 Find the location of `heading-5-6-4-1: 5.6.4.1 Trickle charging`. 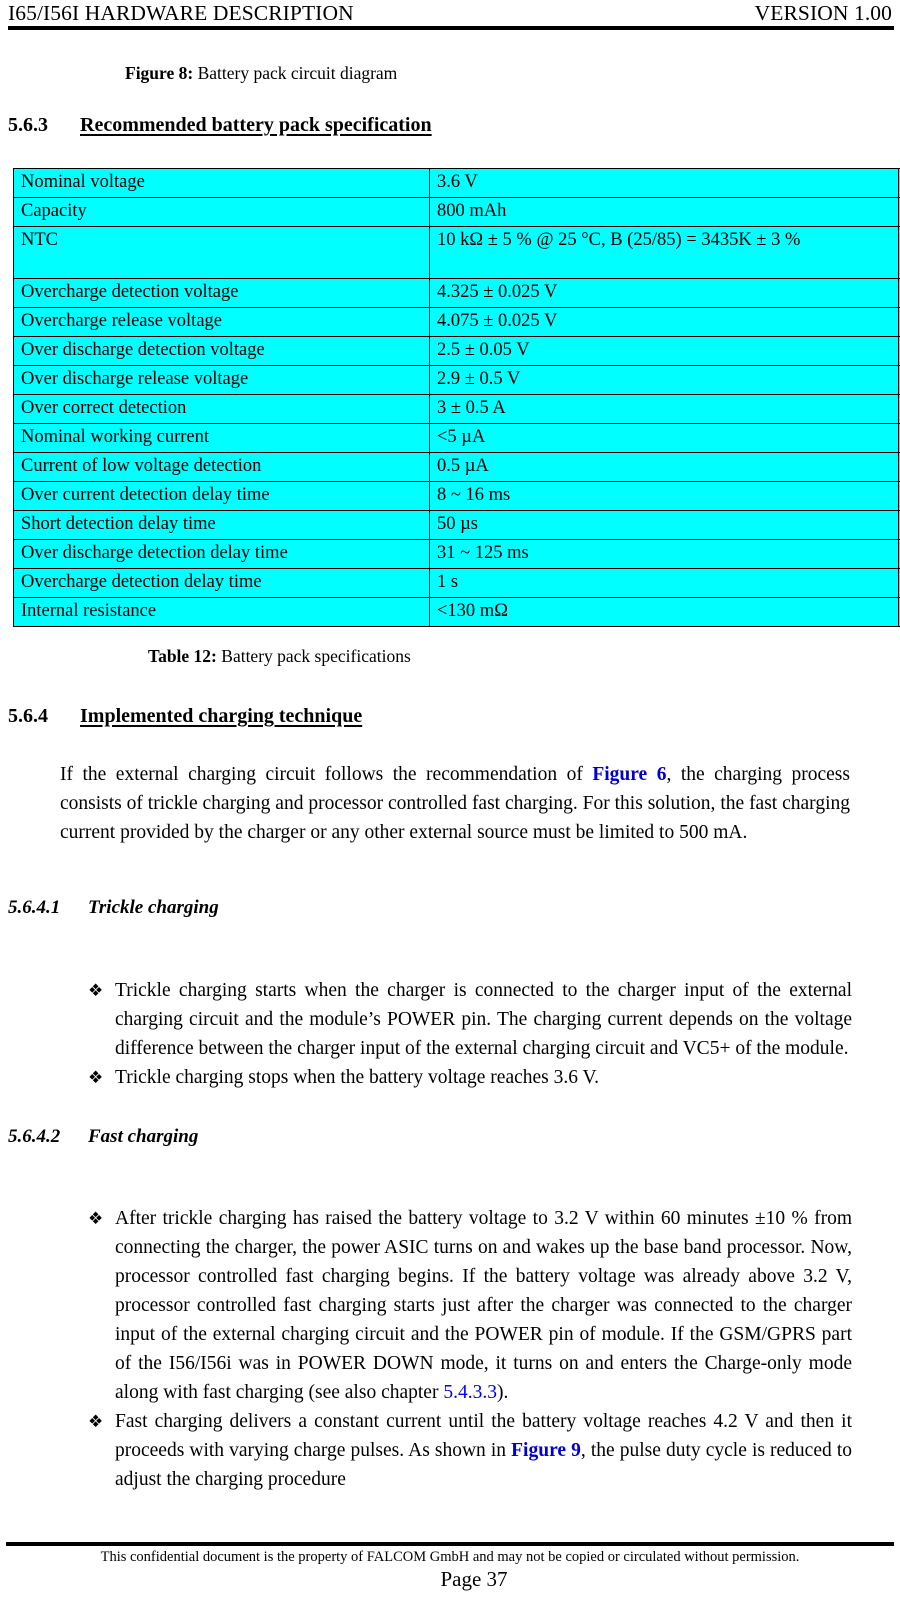

heading-5-6-4-1: 5.6.4.1 Trickle charging is located at coordinates (450, 908).